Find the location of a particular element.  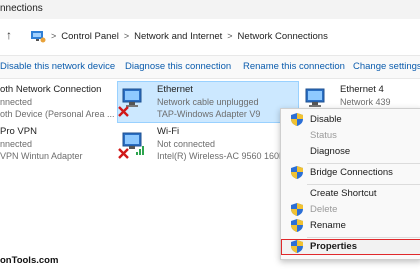

menu-item-label: Status is located at coordinates (323, 135).